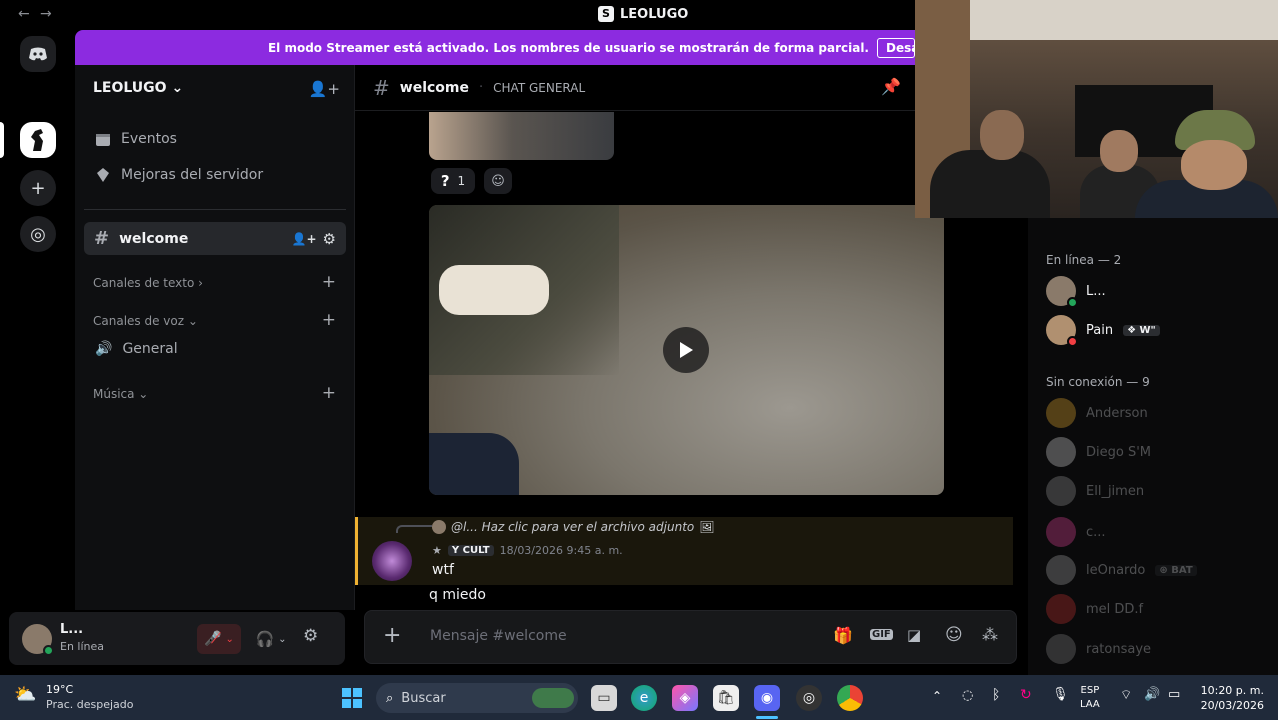 This screenshot has height=720, width=1278. I want to click on add-voice-channel-icon: +, so click(329, 320).